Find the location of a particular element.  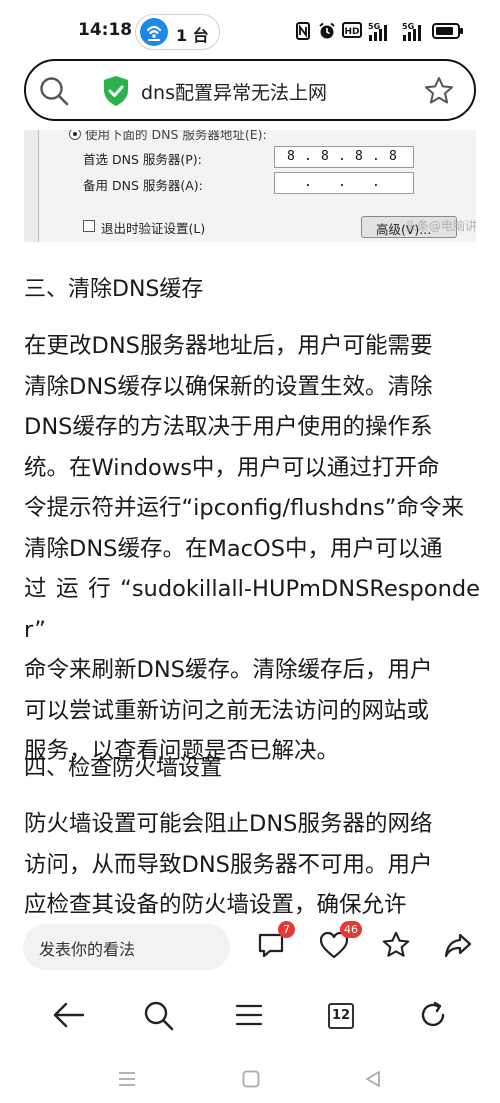

favorite-button is located at coordinates (396, 947).